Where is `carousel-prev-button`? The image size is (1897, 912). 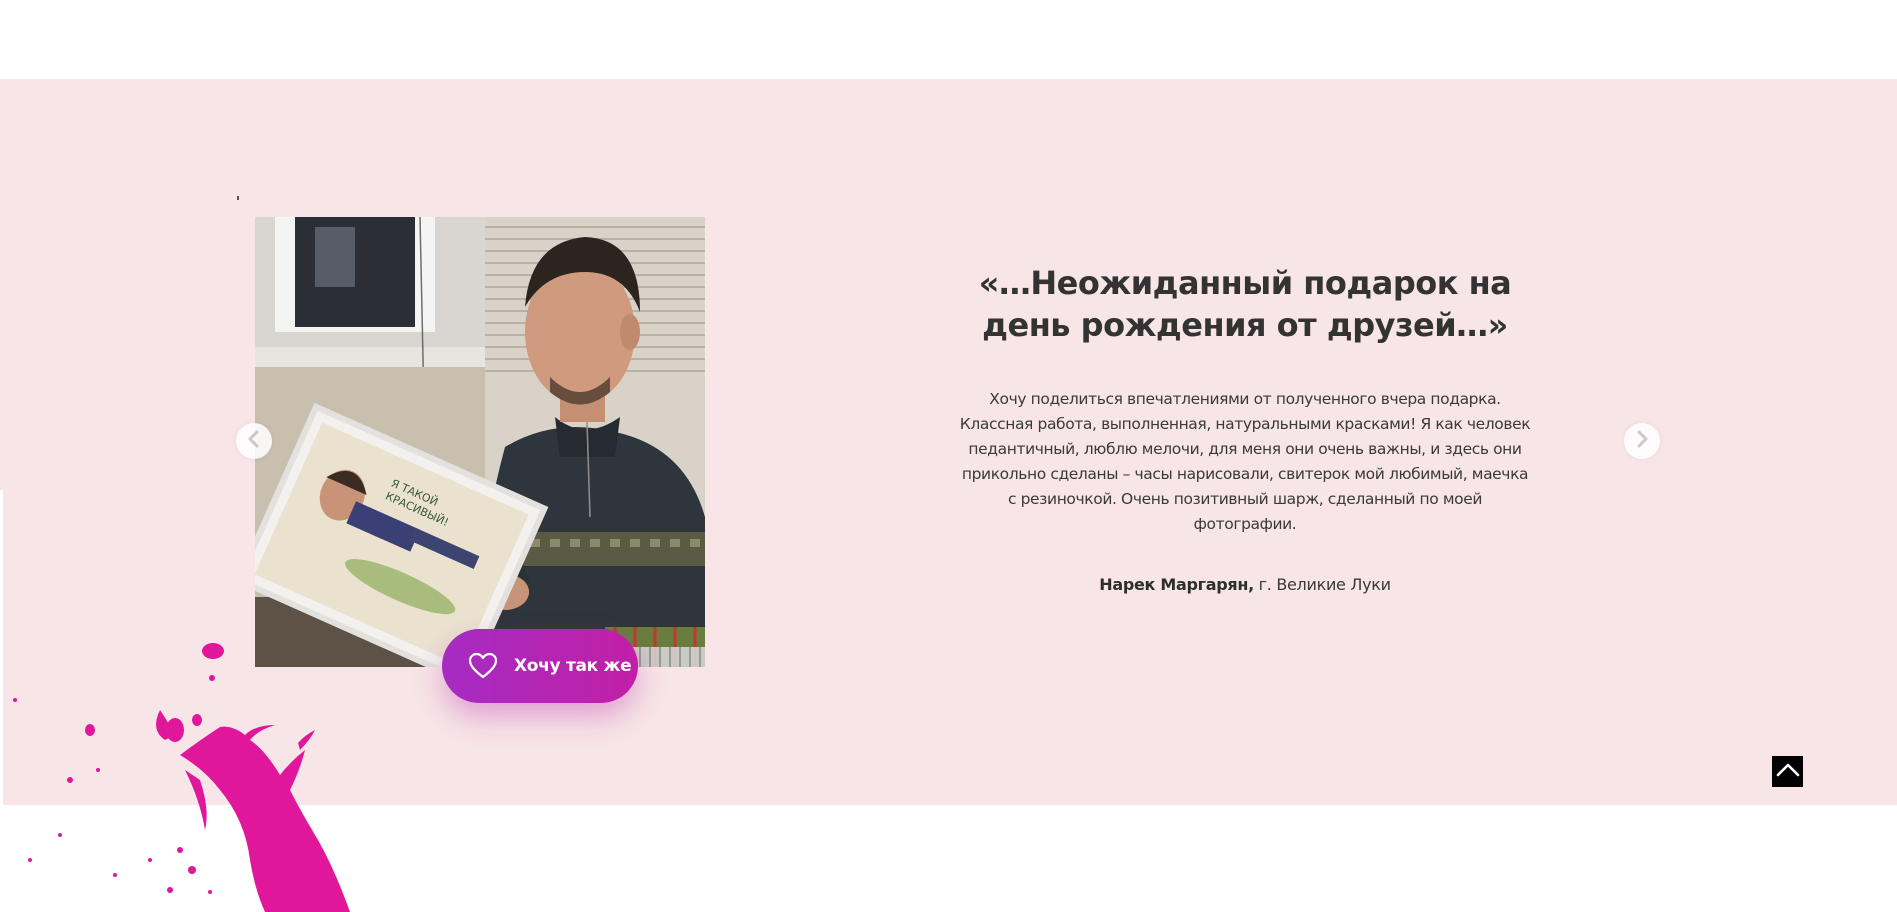
carousel-prev-button is located at coordinates (254, 441).